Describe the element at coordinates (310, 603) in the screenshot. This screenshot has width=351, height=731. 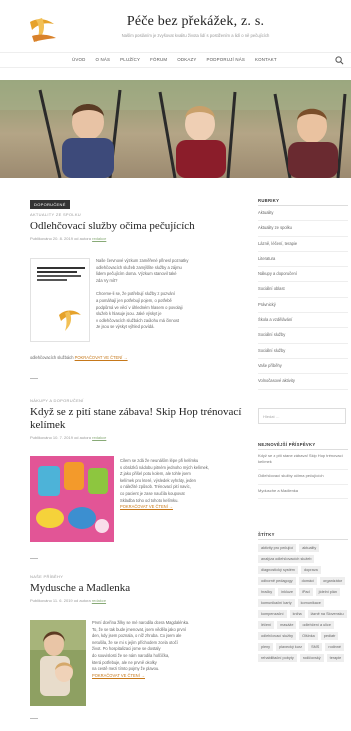
I see `tag-link: komunikace` at that location.